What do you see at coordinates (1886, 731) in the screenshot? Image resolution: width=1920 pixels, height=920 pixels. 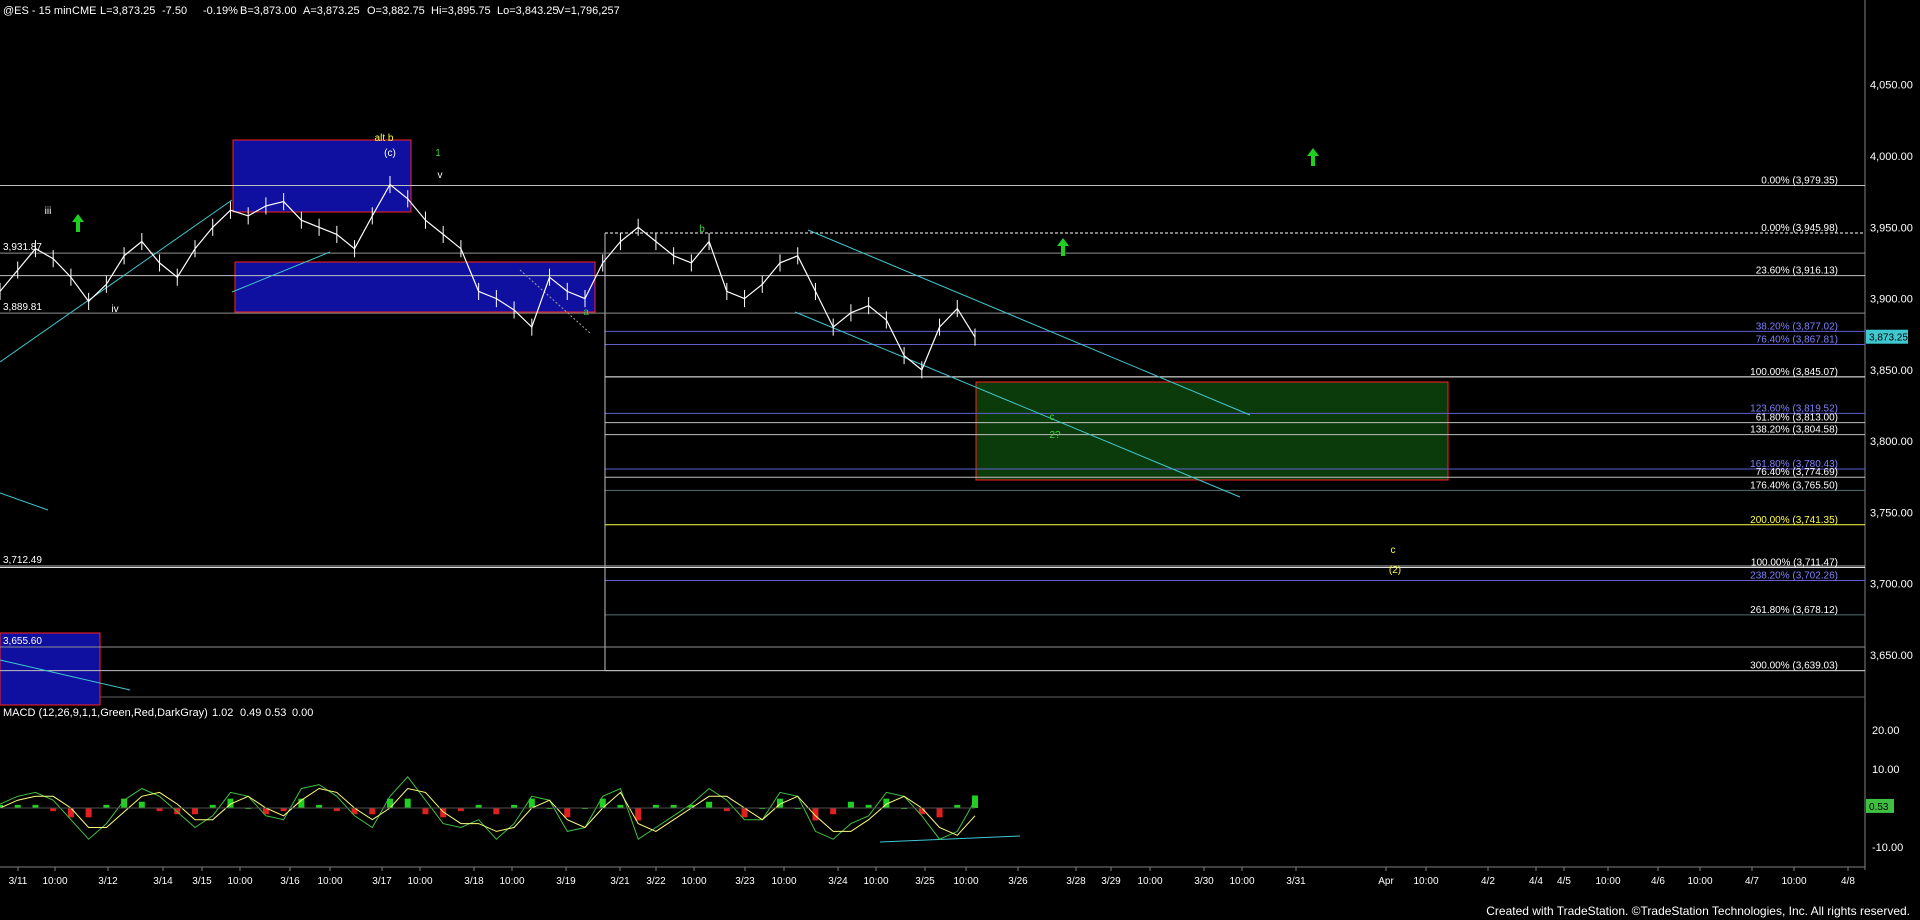 I see `macd-y-tick-label: 20.00` at bounding box center [1886, 731].